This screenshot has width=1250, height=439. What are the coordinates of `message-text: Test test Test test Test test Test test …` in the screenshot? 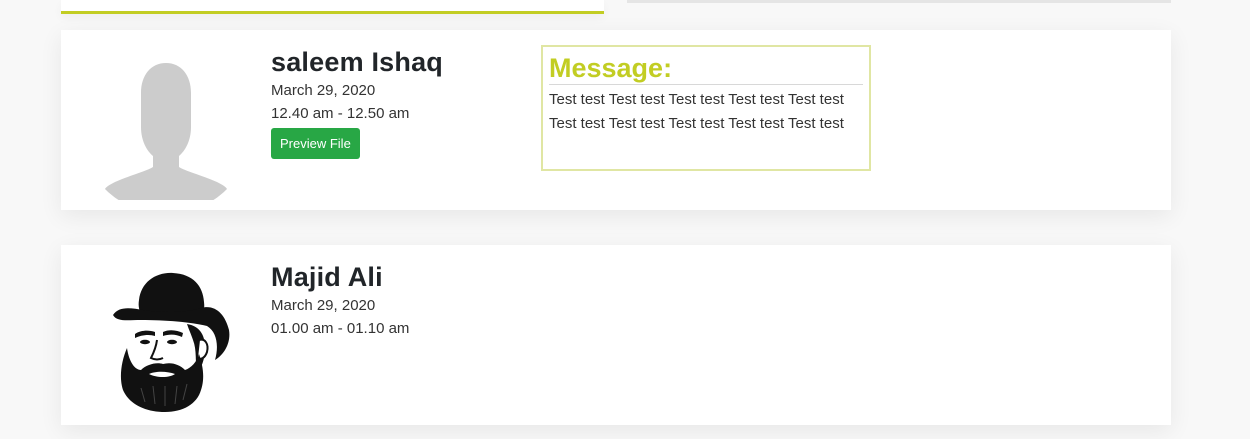 It's located at (696, 111).